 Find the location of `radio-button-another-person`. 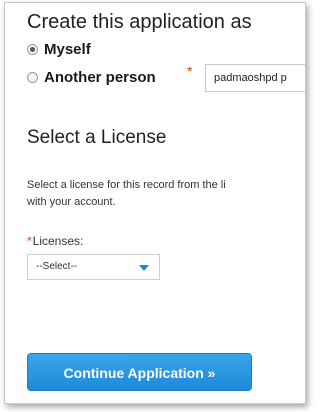

radio-button-another-person is located at coordinates (32, 77).